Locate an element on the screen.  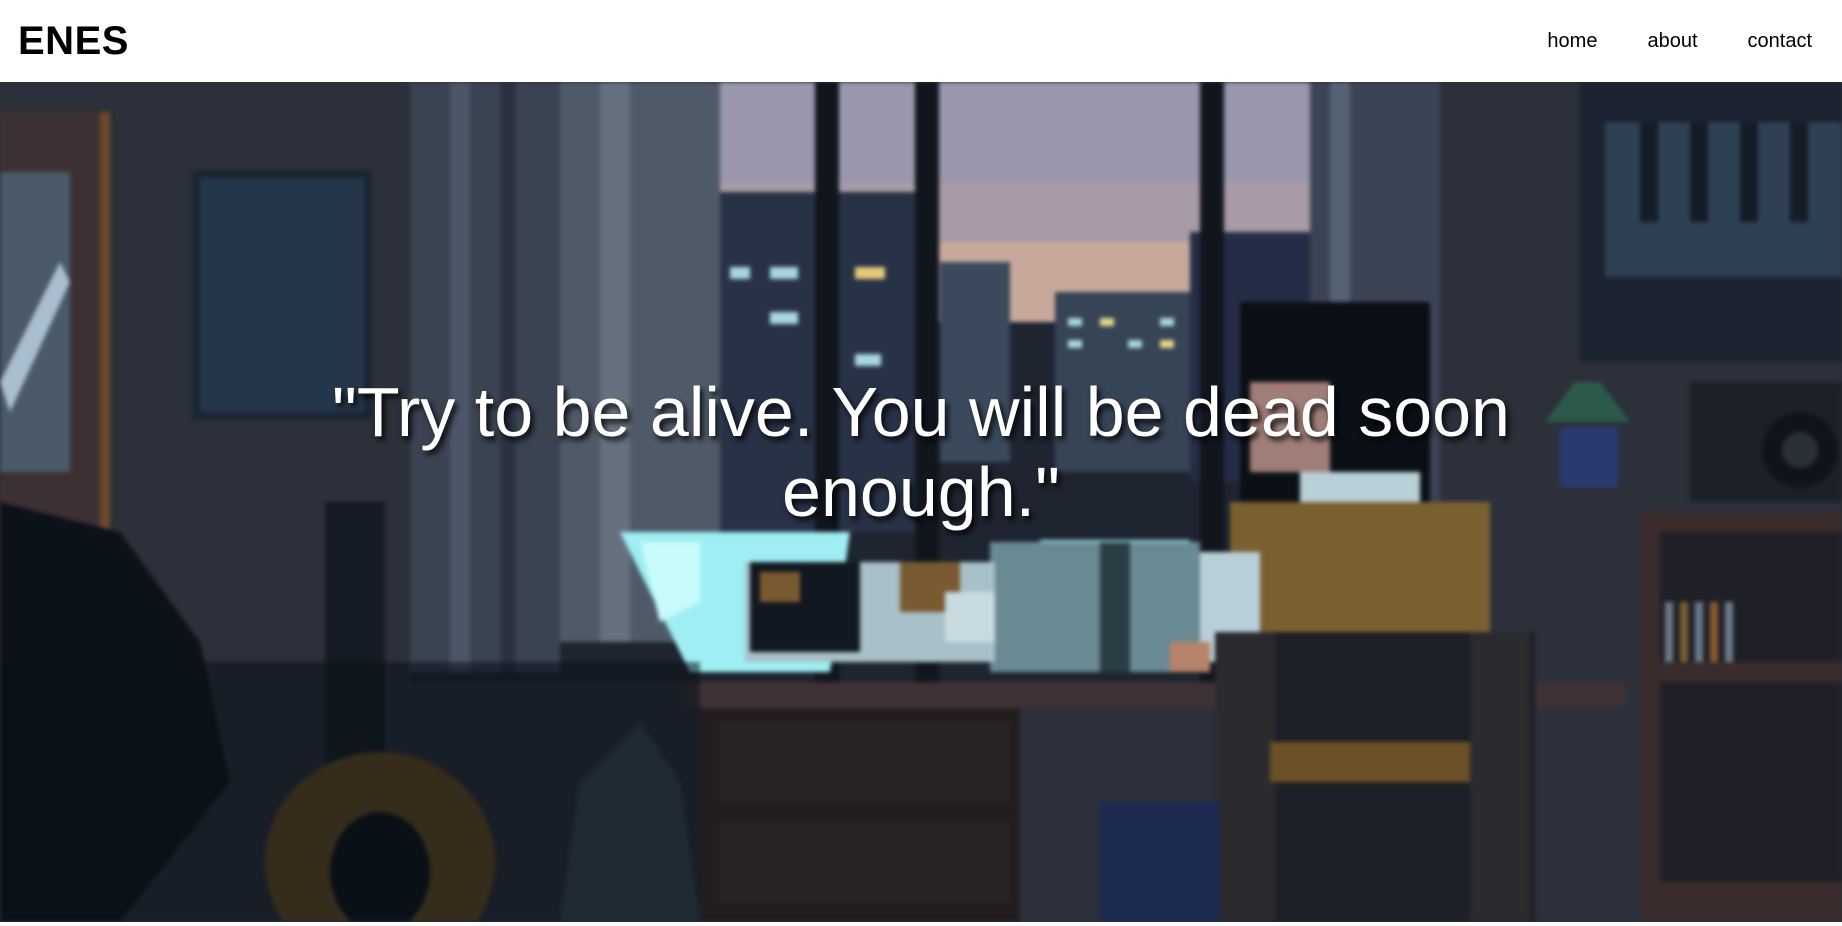
nav-link-contact: contact is located at coordinates (1780, 41).